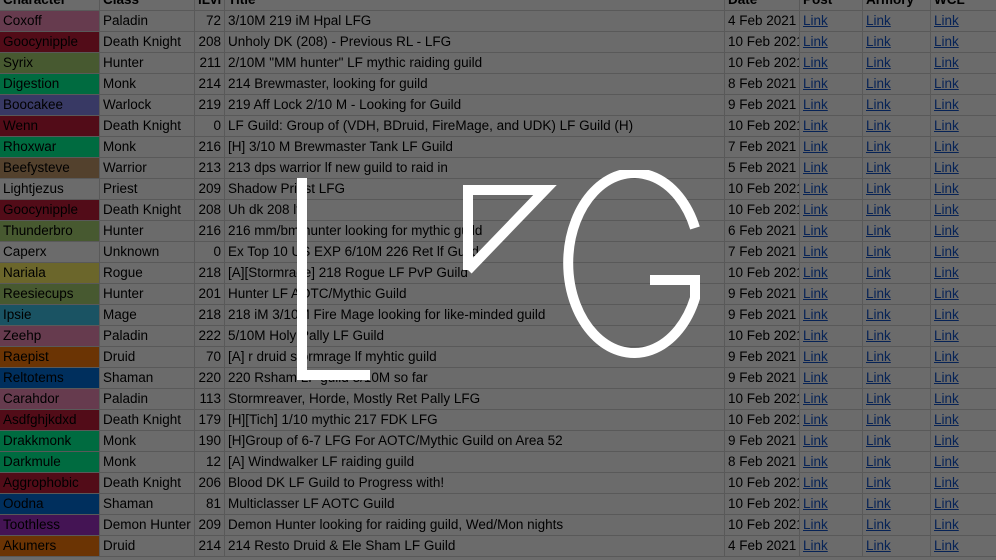 The image size is (996, 560). I want to click on ilvl-cell-wrap: 213, so click(210, 168).